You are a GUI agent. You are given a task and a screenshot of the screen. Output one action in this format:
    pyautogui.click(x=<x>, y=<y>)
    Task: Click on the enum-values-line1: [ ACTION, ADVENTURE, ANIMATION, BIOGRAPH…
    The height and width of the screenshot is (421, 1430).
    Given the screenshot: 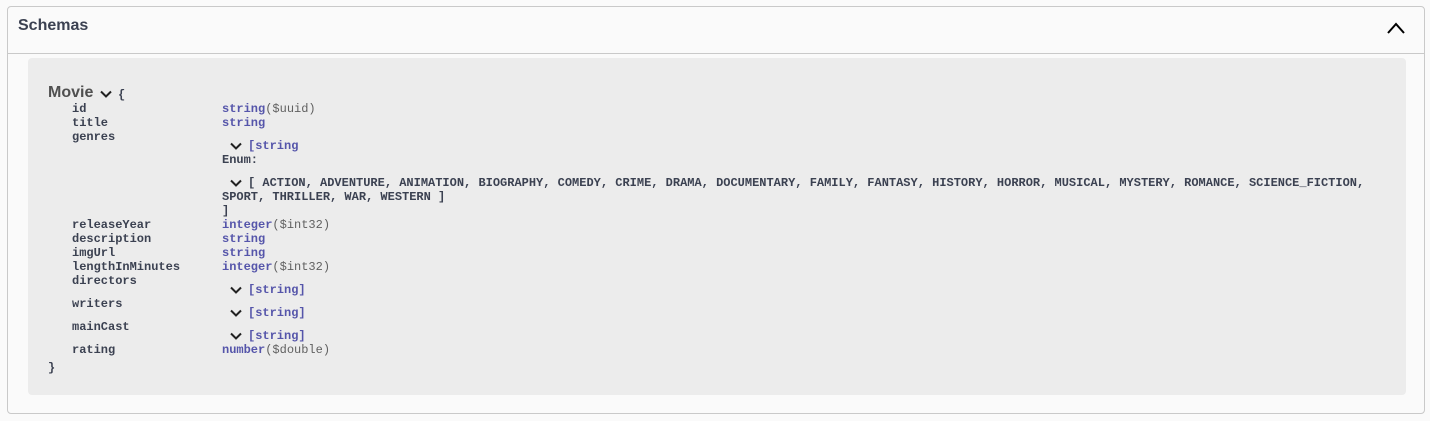 What is the action you would take?
    pyautogui.click(x=806, y=183)
    